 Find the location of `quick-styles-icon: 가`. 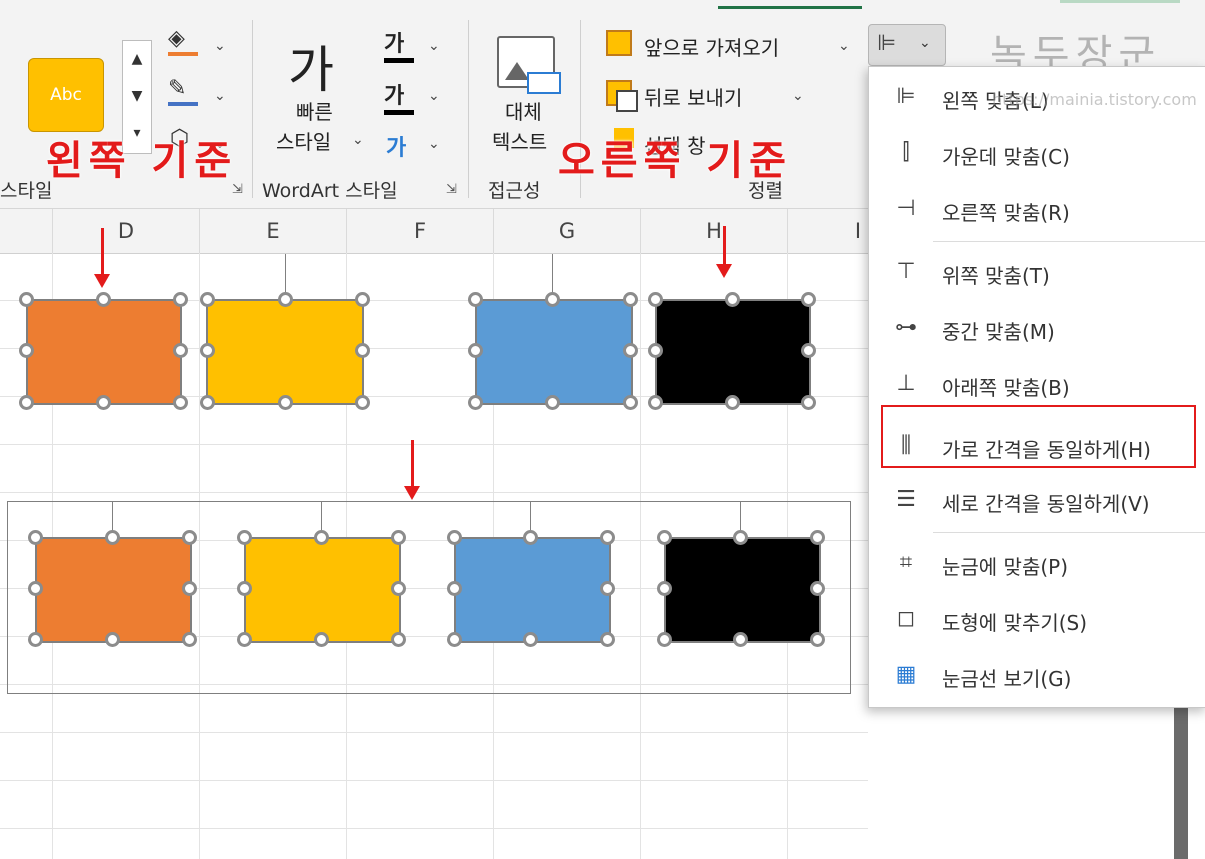

quick-styles-icon: 가 is located at coordinates (311, 66).